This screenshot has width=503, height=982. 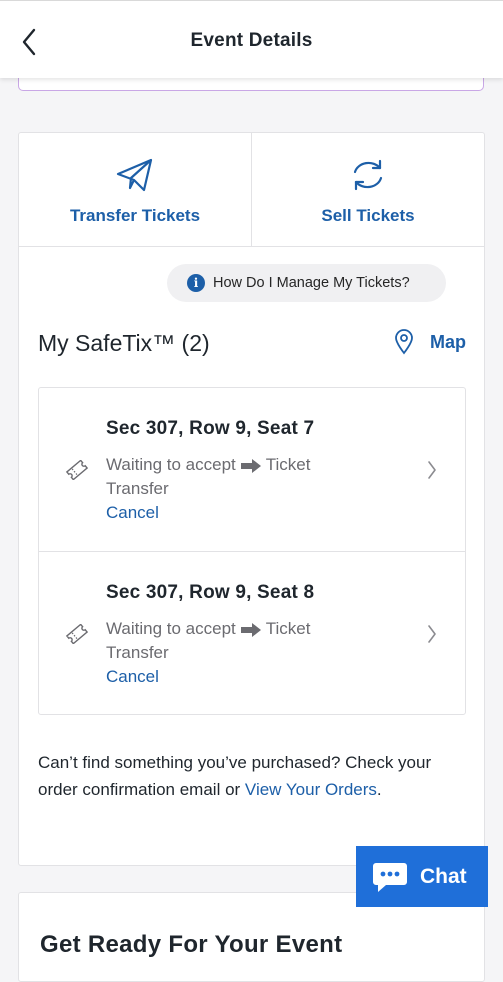 What do you see at coordinates (368, 215) in the screenshot?
I see `sell-tickets-label: Sell Tickets` at bounding box center [368, 215].